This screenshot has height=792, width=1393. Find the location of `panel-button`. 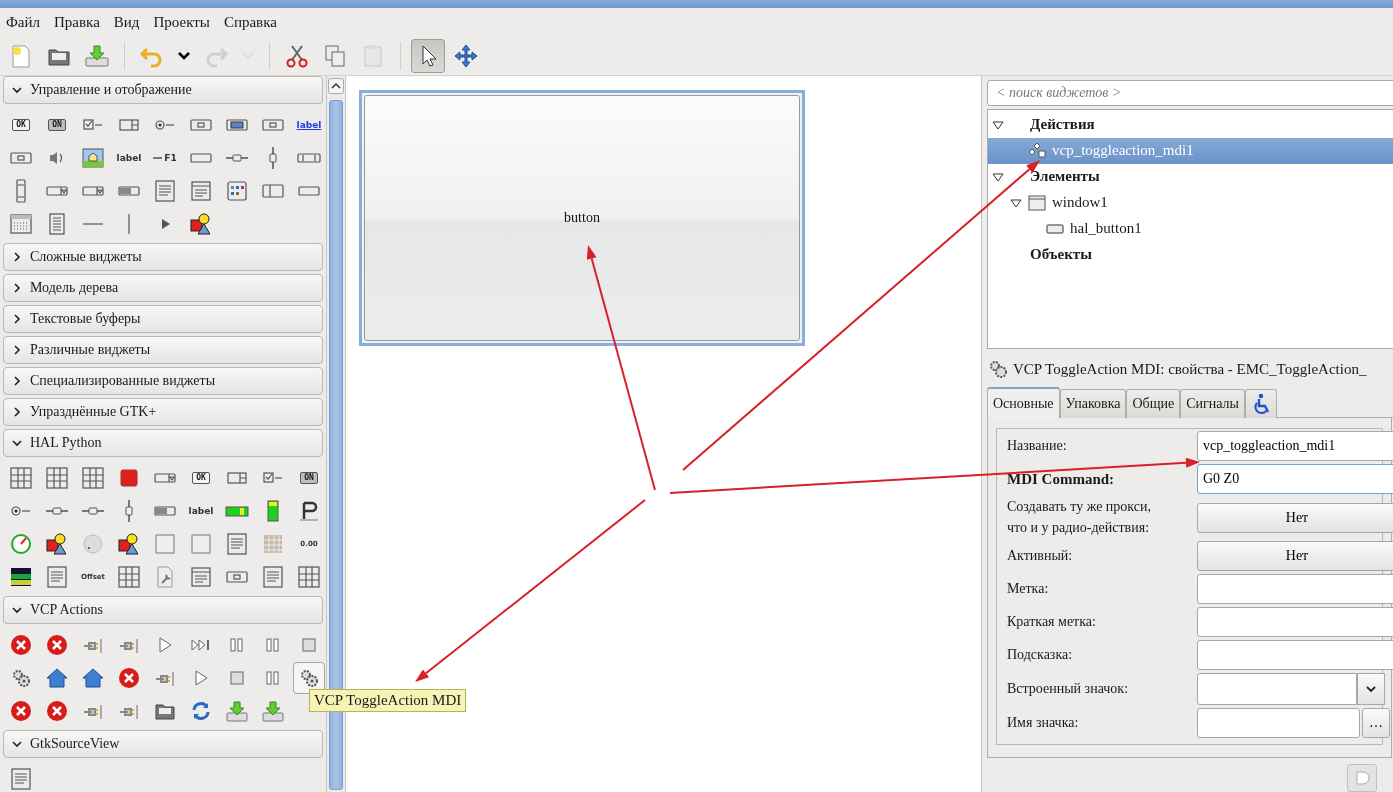

panel-button is located at coordinates (1362, 778).